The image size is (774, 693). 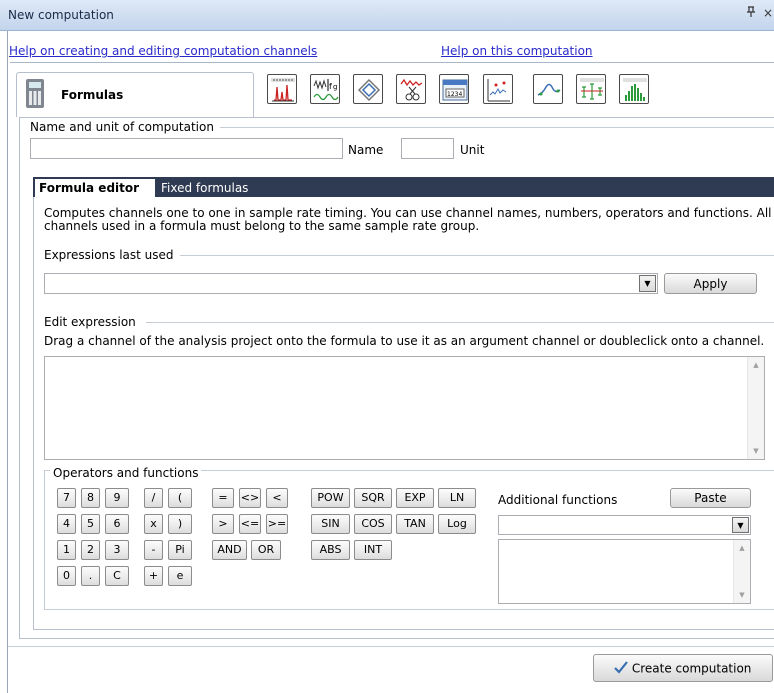 I want to click on curve-icon, so click(x=548, y=89).